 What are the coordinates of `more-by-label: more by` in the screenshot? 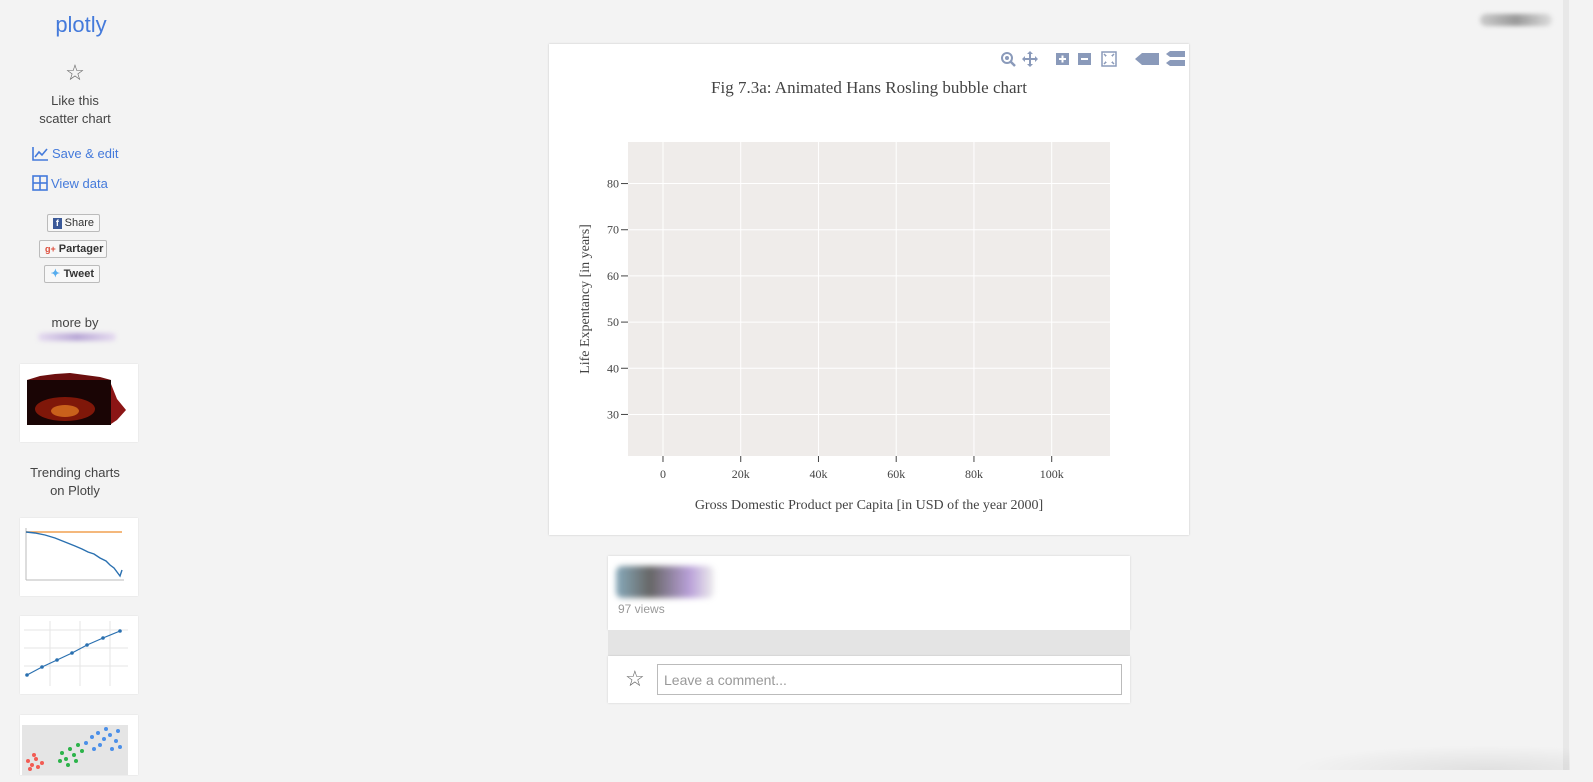 It's located at (75, 322).